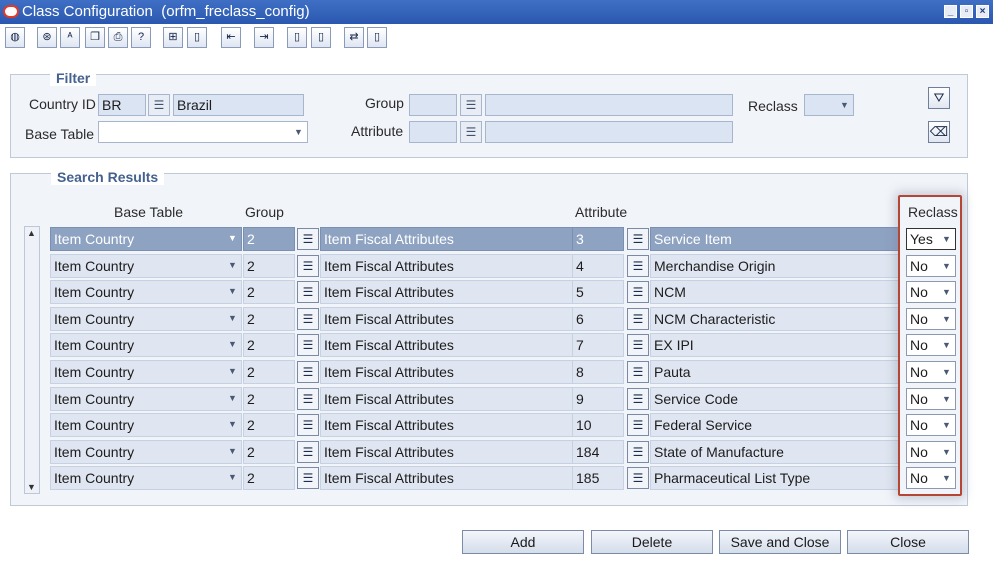  What do you see at coordinates (523, 542) in the screenshot?
I see `add-button: Add` at bounding box center [523, 542].